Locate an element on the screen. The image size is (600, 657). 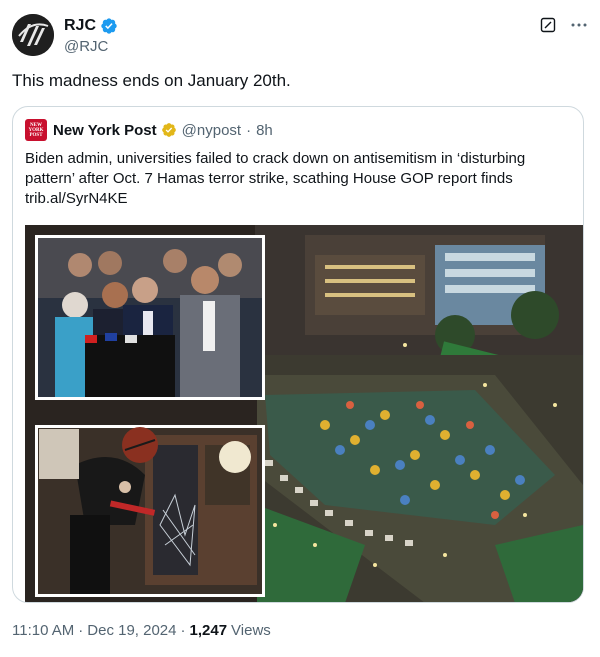
avatar is located at coordinates (33, 35).